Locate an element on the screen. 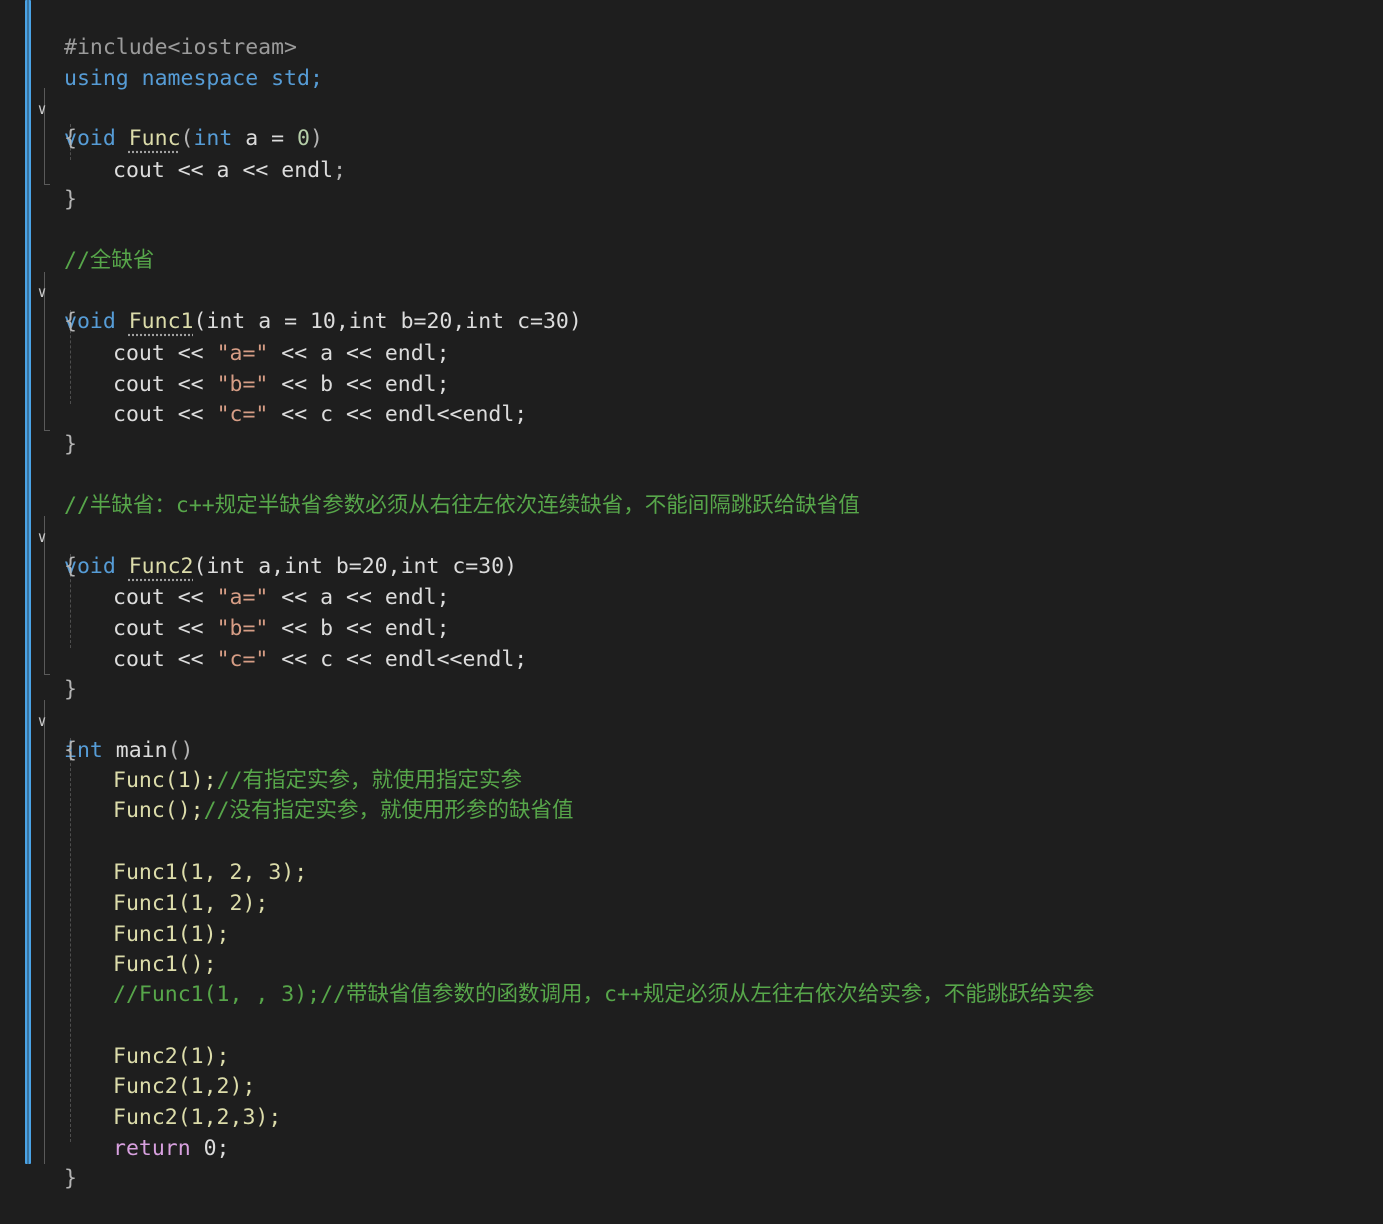  code-line: //全缺省 is located at coordinates (77, 244).